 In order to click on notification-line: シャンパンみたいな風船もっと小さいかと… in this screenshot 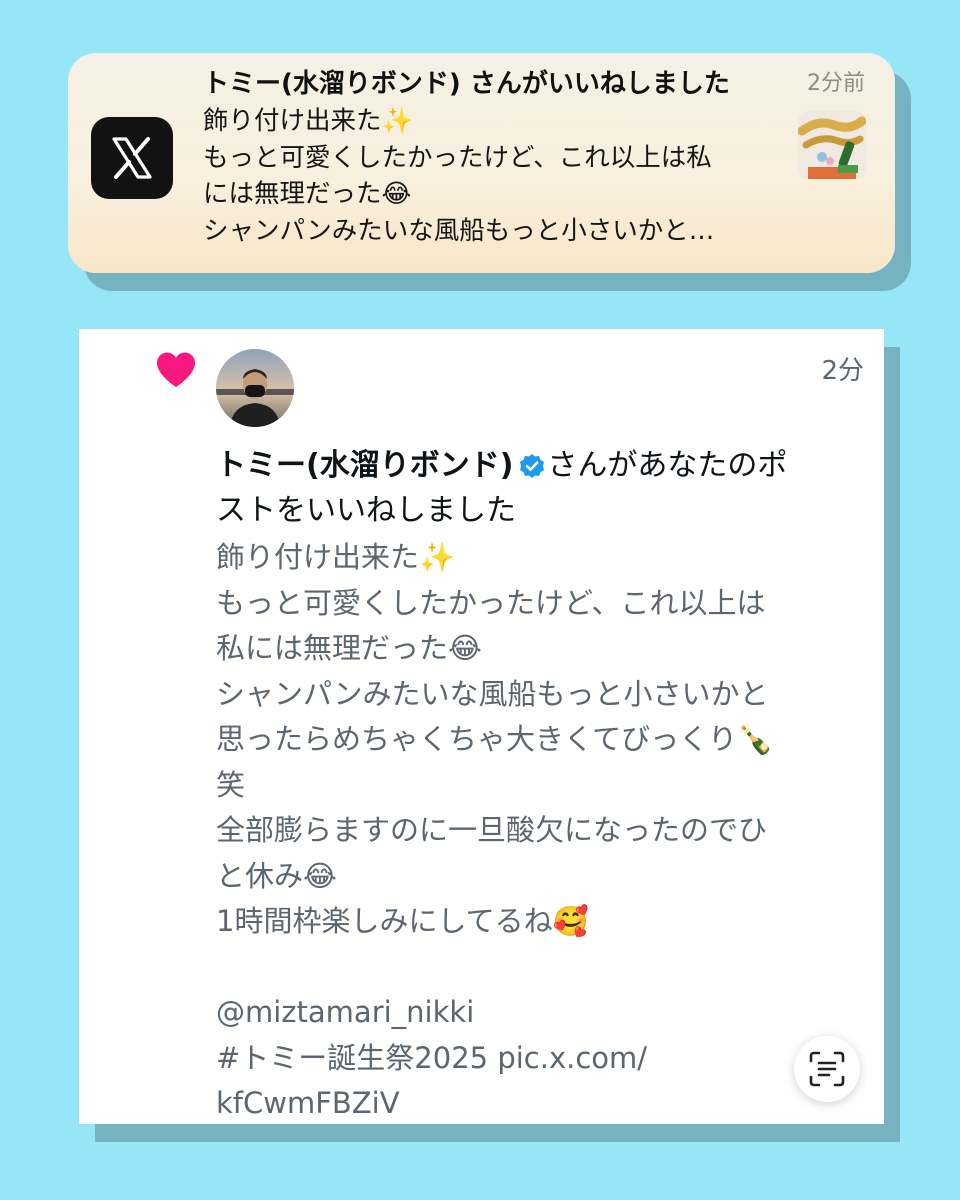, I will do `click(459, 230)`.